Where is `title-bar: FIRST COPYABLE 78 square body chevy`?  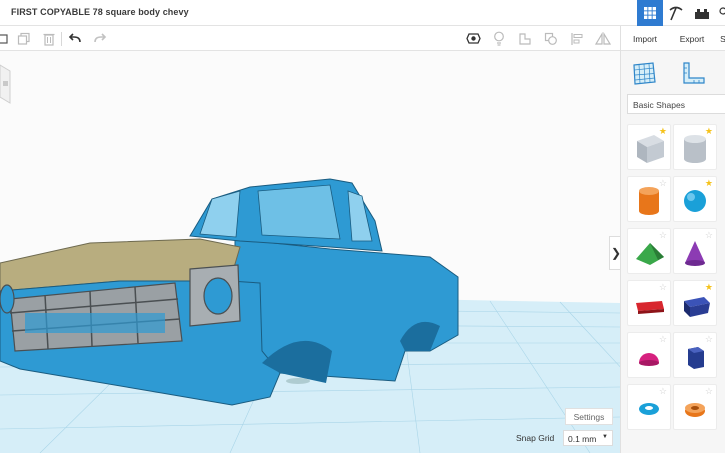 title-bar: FIRST COPYABLE 78 square body chevy is located at coordinates (362, 13).